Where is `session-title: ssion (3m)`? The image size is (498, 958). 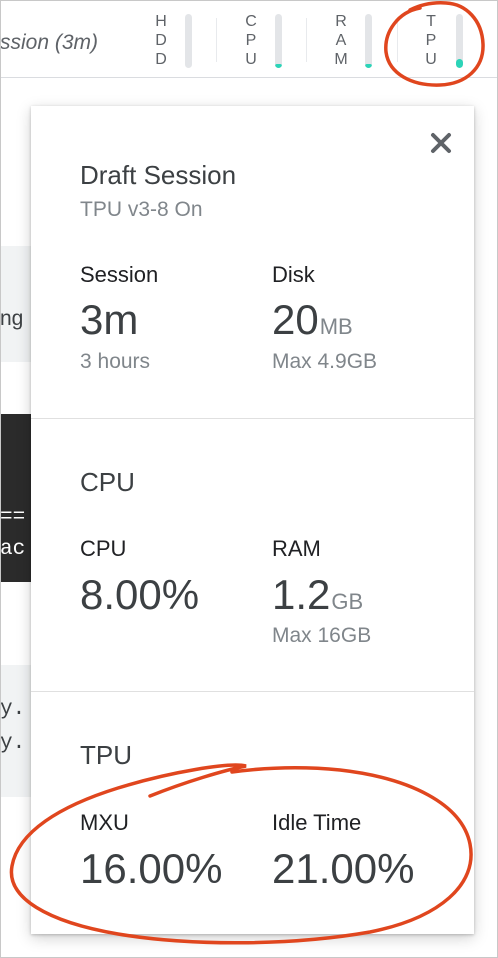 session-title: ssion (3m) is located at coordinates (49, 42).